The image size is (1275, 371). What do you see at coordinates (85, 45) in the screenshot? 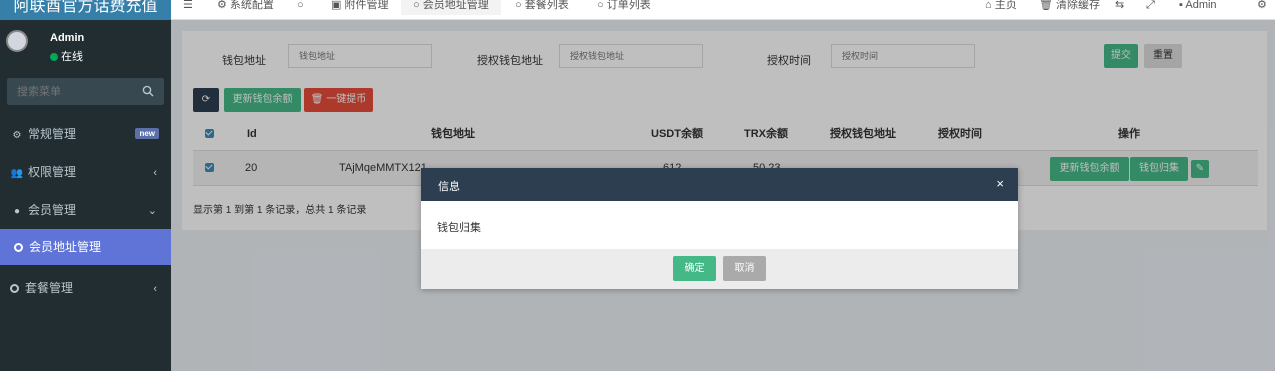
I see `user-panel: Admin 在线` at bounding box center [85, 45].